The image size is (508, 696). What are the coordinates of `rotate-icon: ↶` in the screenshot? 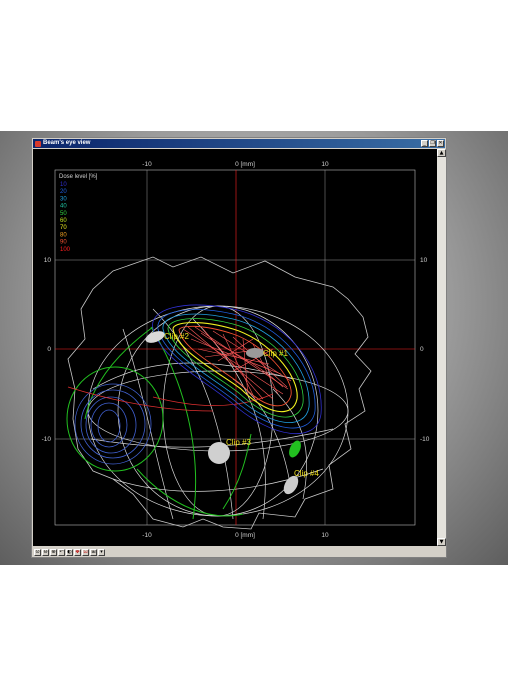 It's located at (61, 552).